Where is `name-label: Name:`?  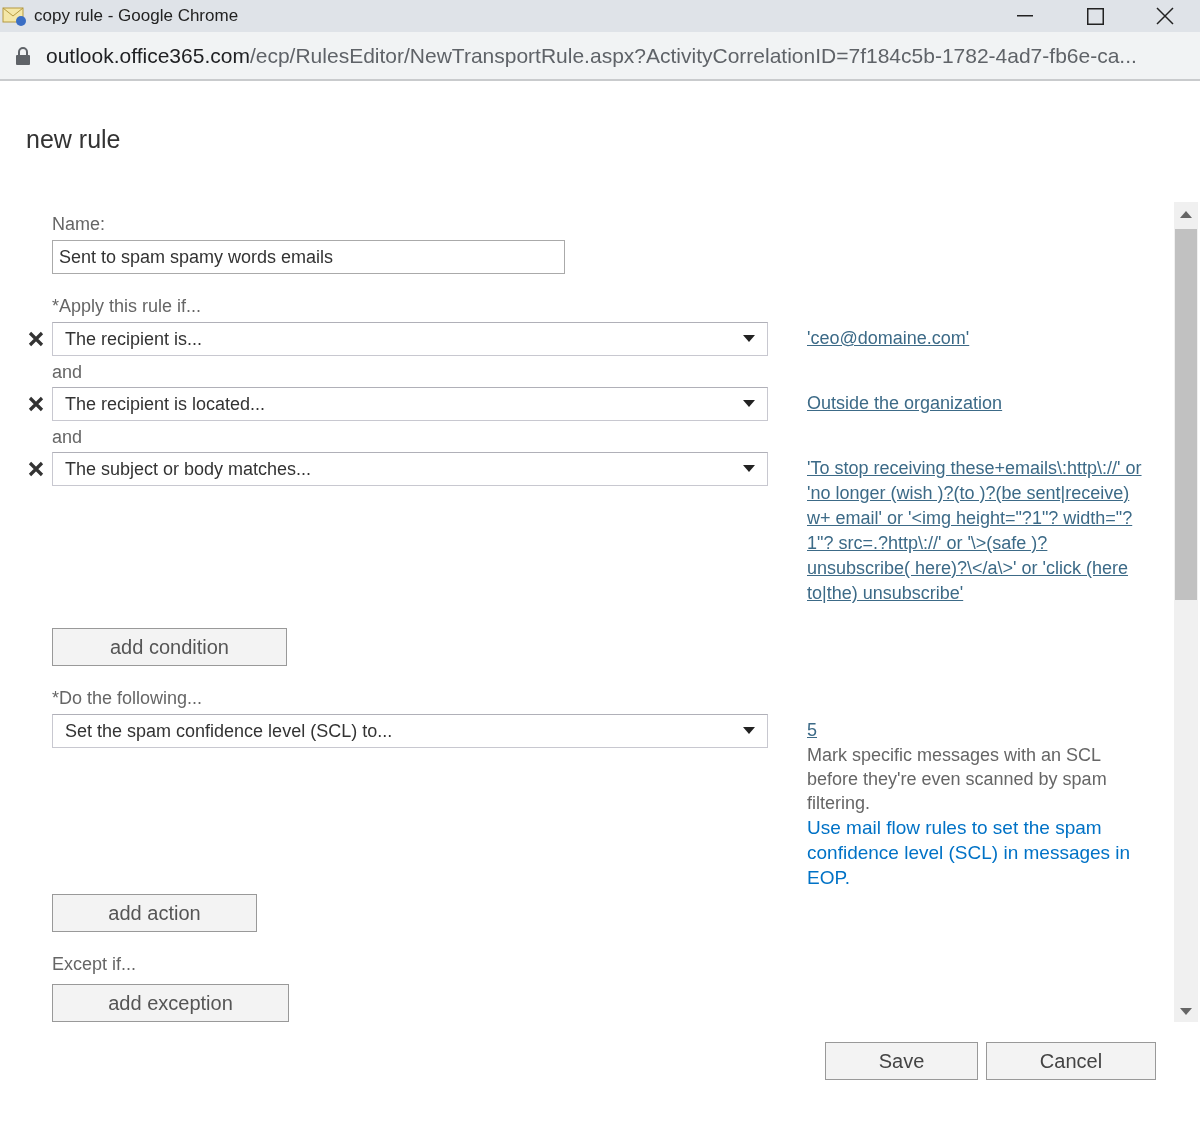
name-label: Name: is located at coordinates (79, 224).